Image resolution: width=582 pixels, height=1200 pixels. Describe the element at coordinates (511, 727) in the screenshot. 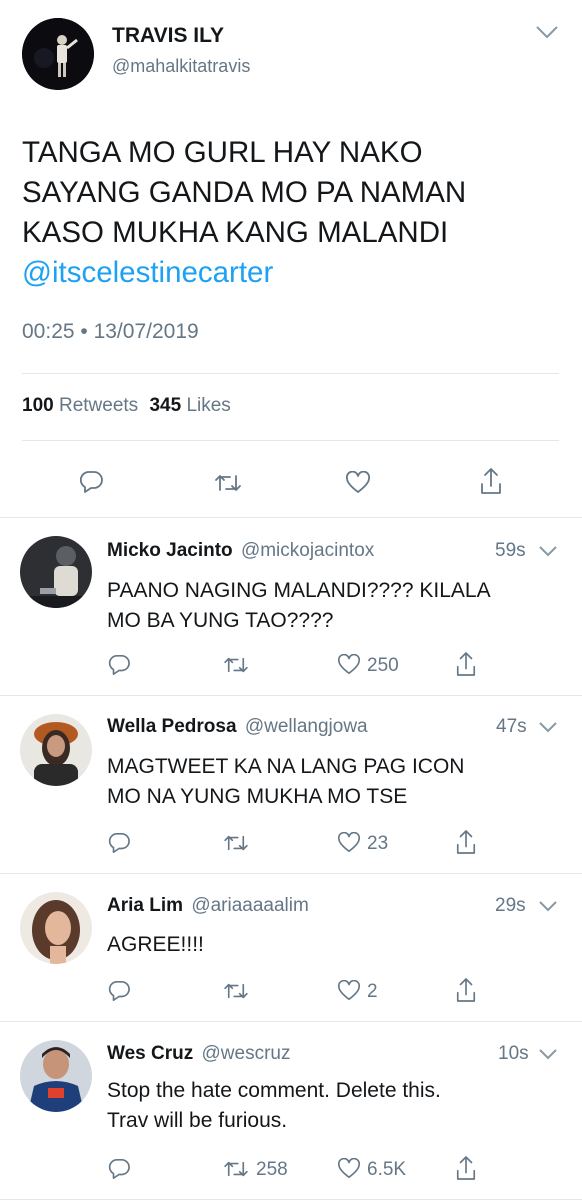

I see `reply-time: 47s` at that location.